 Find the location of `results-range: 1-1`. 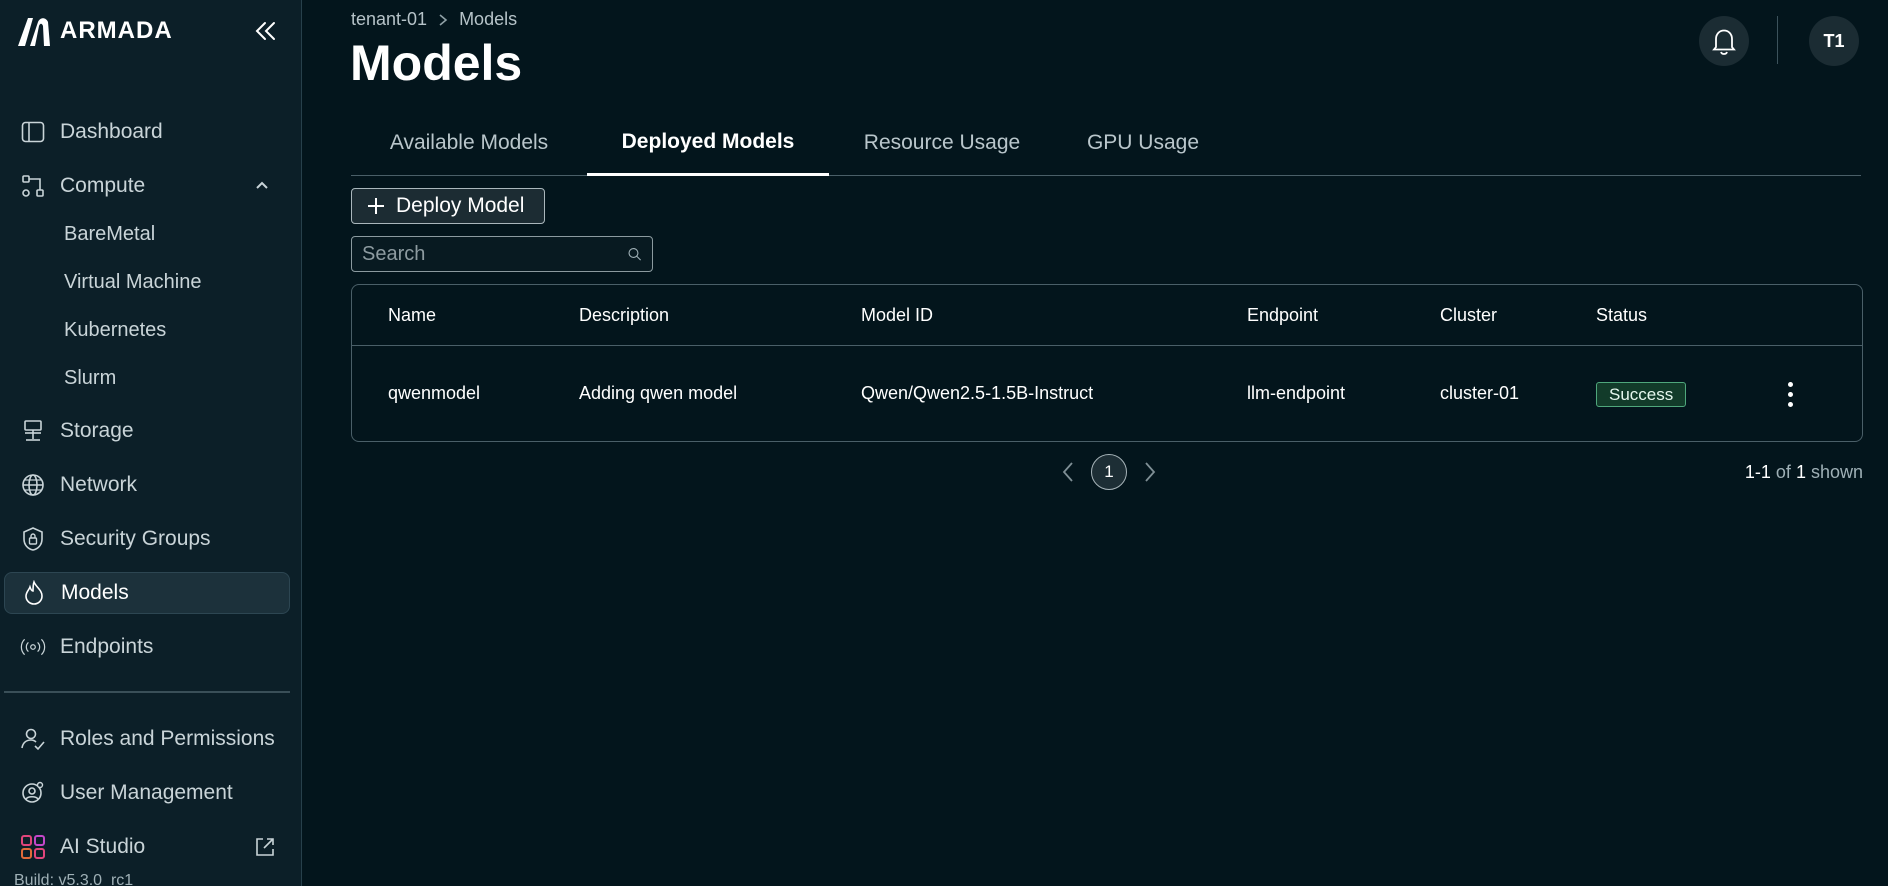

results-range: 1-1 is located at coordinates (1757, 472).